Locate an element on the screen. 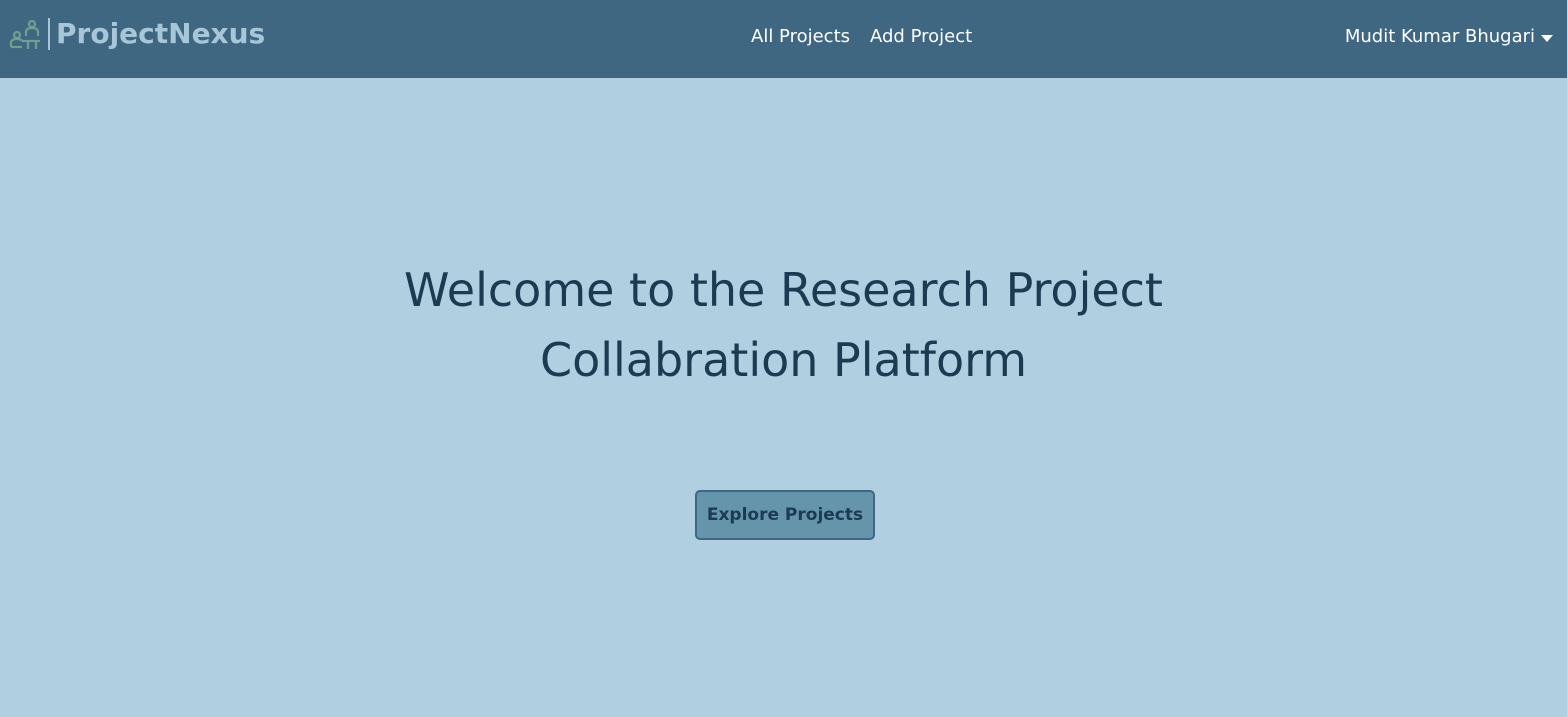  nav-link-add-project: Add Project is located at coordinates (921, 37).